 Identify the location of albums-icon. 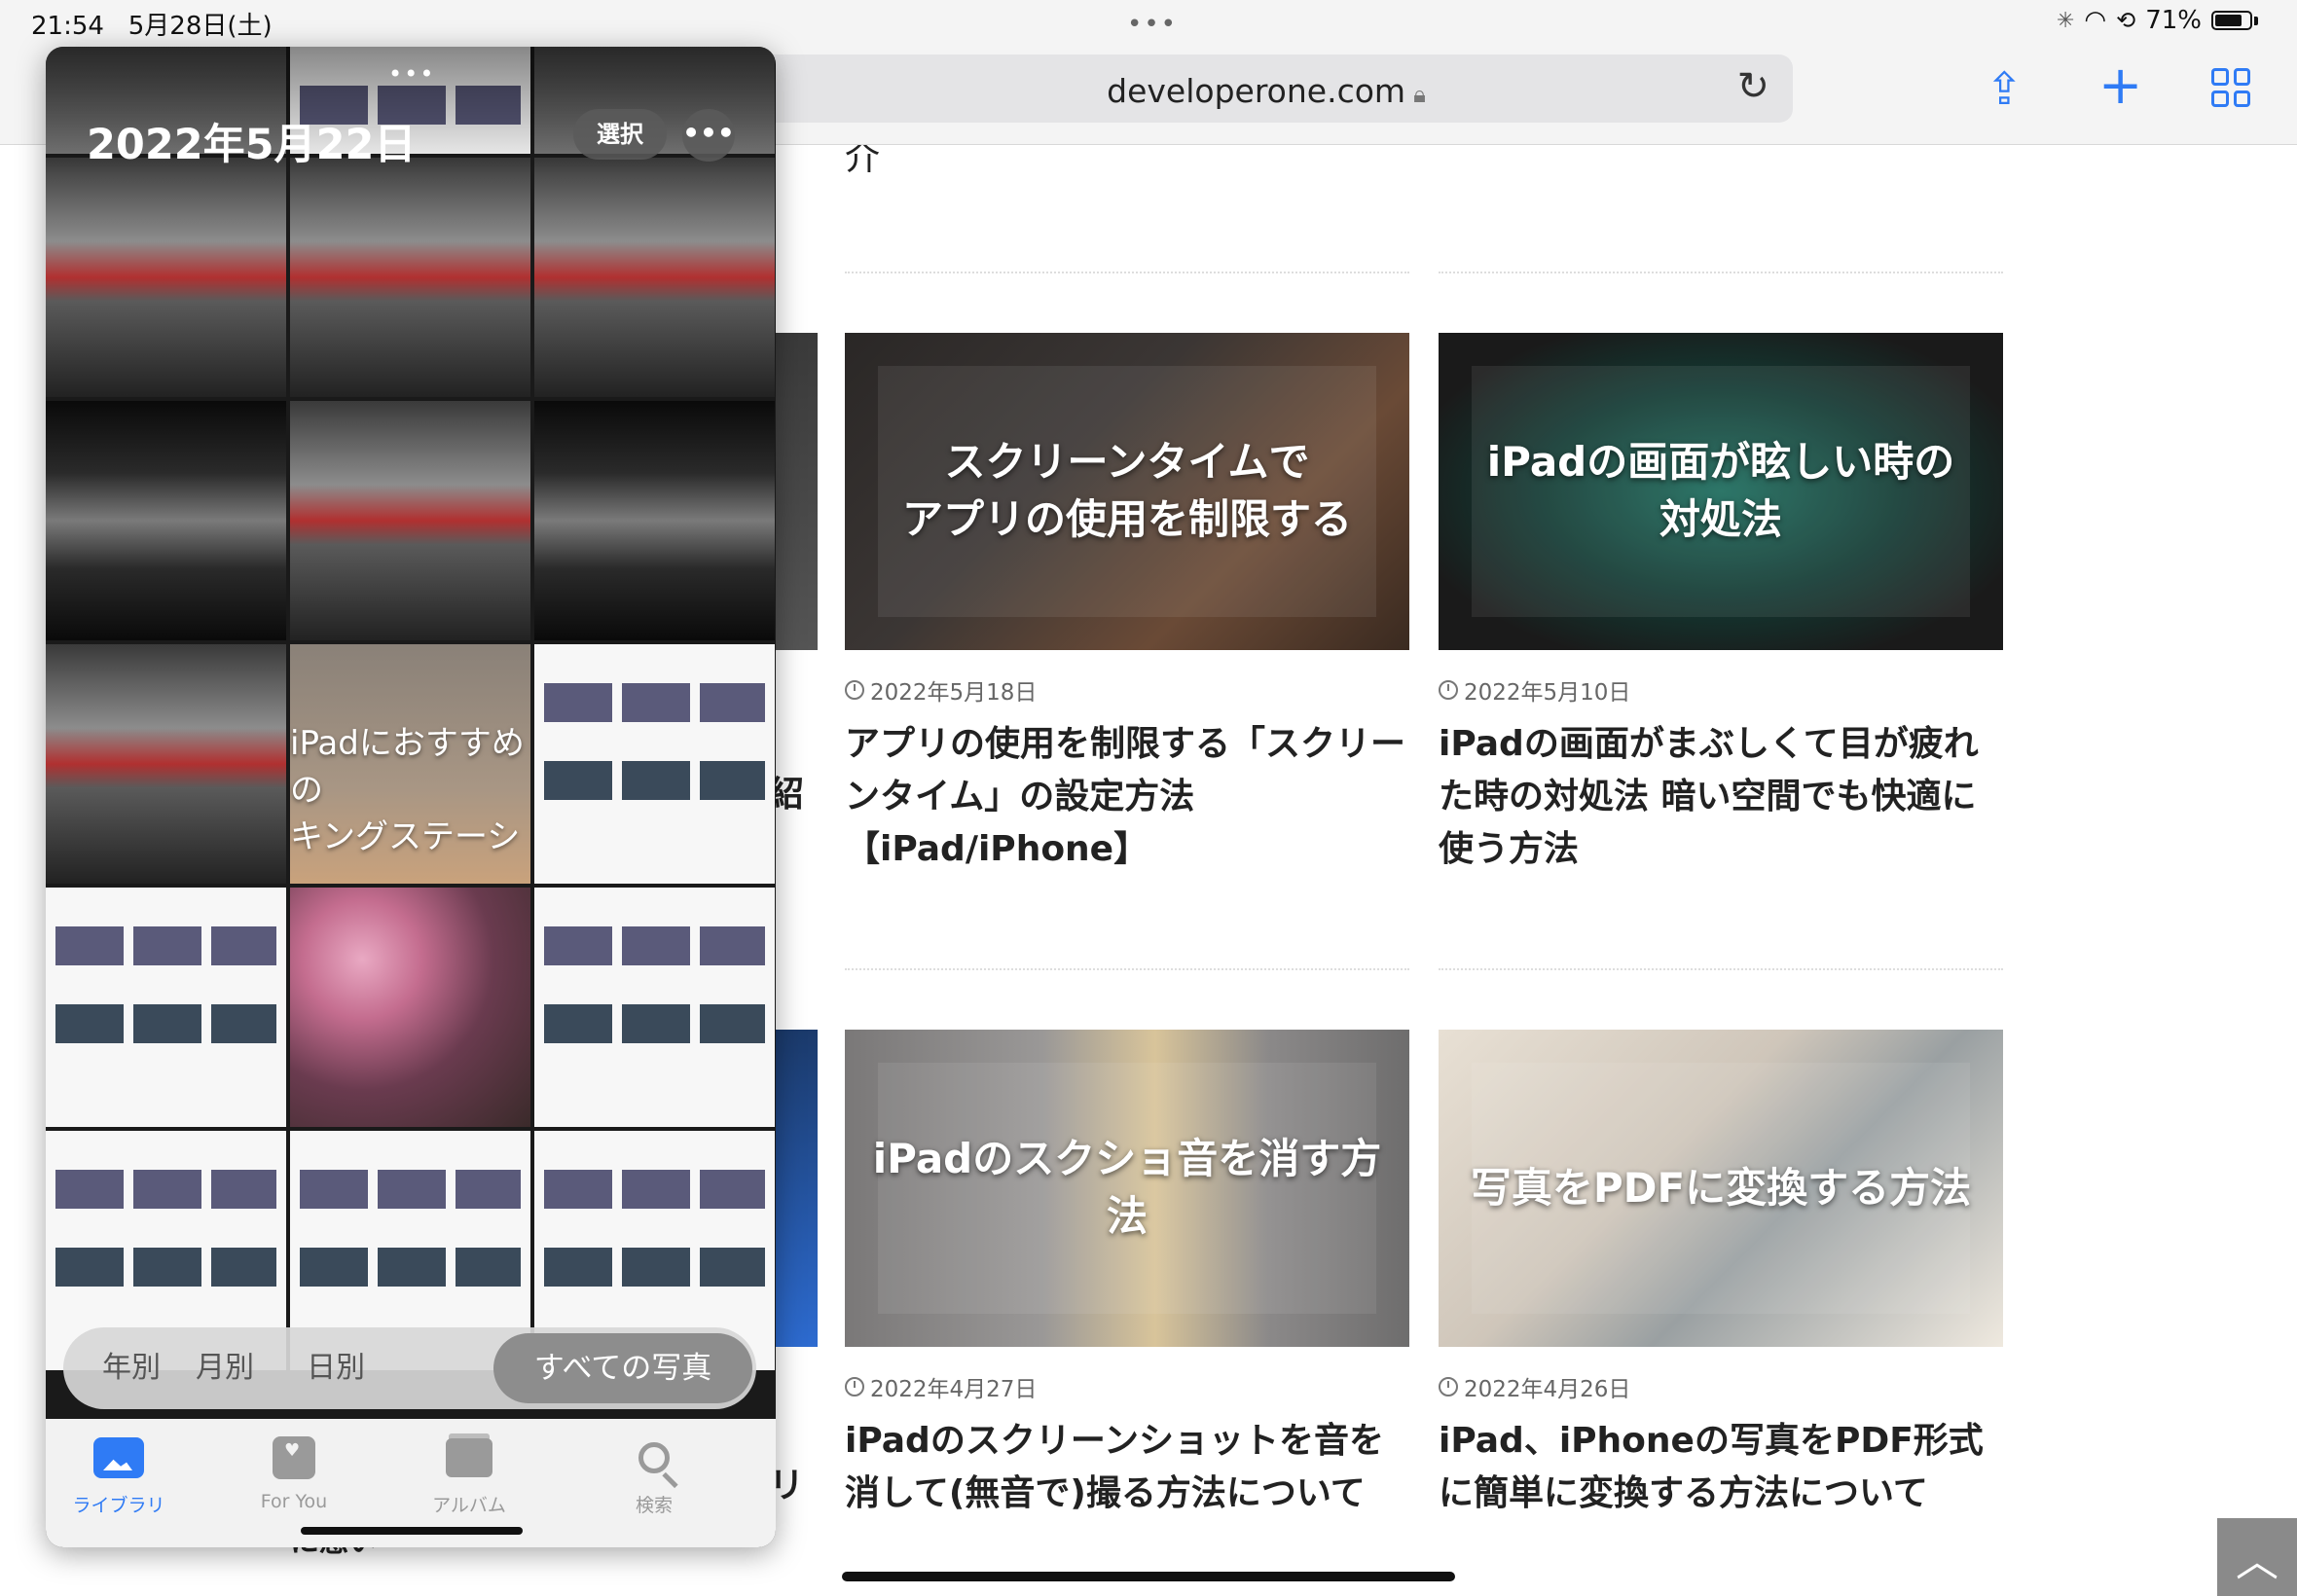
(469, 1457).